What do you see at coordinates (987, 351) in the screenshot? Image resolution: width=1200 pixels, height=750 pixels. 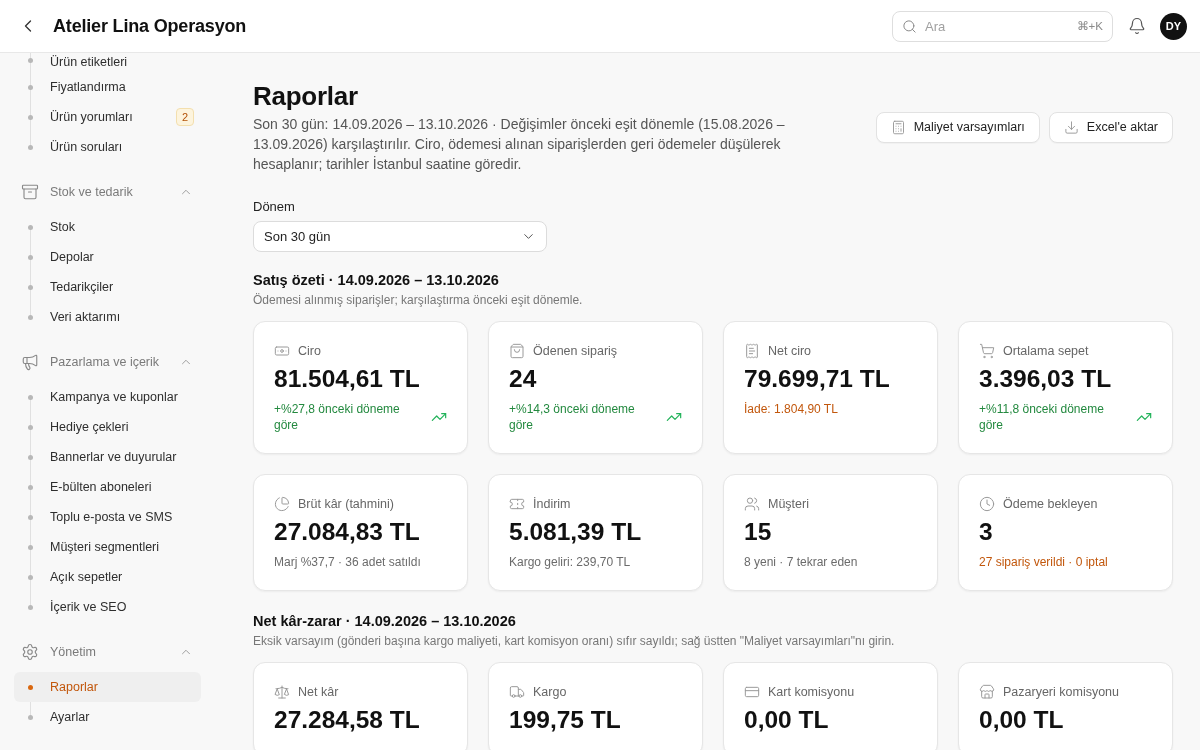 I see `cart-icon` at bounding box center [987, 351].